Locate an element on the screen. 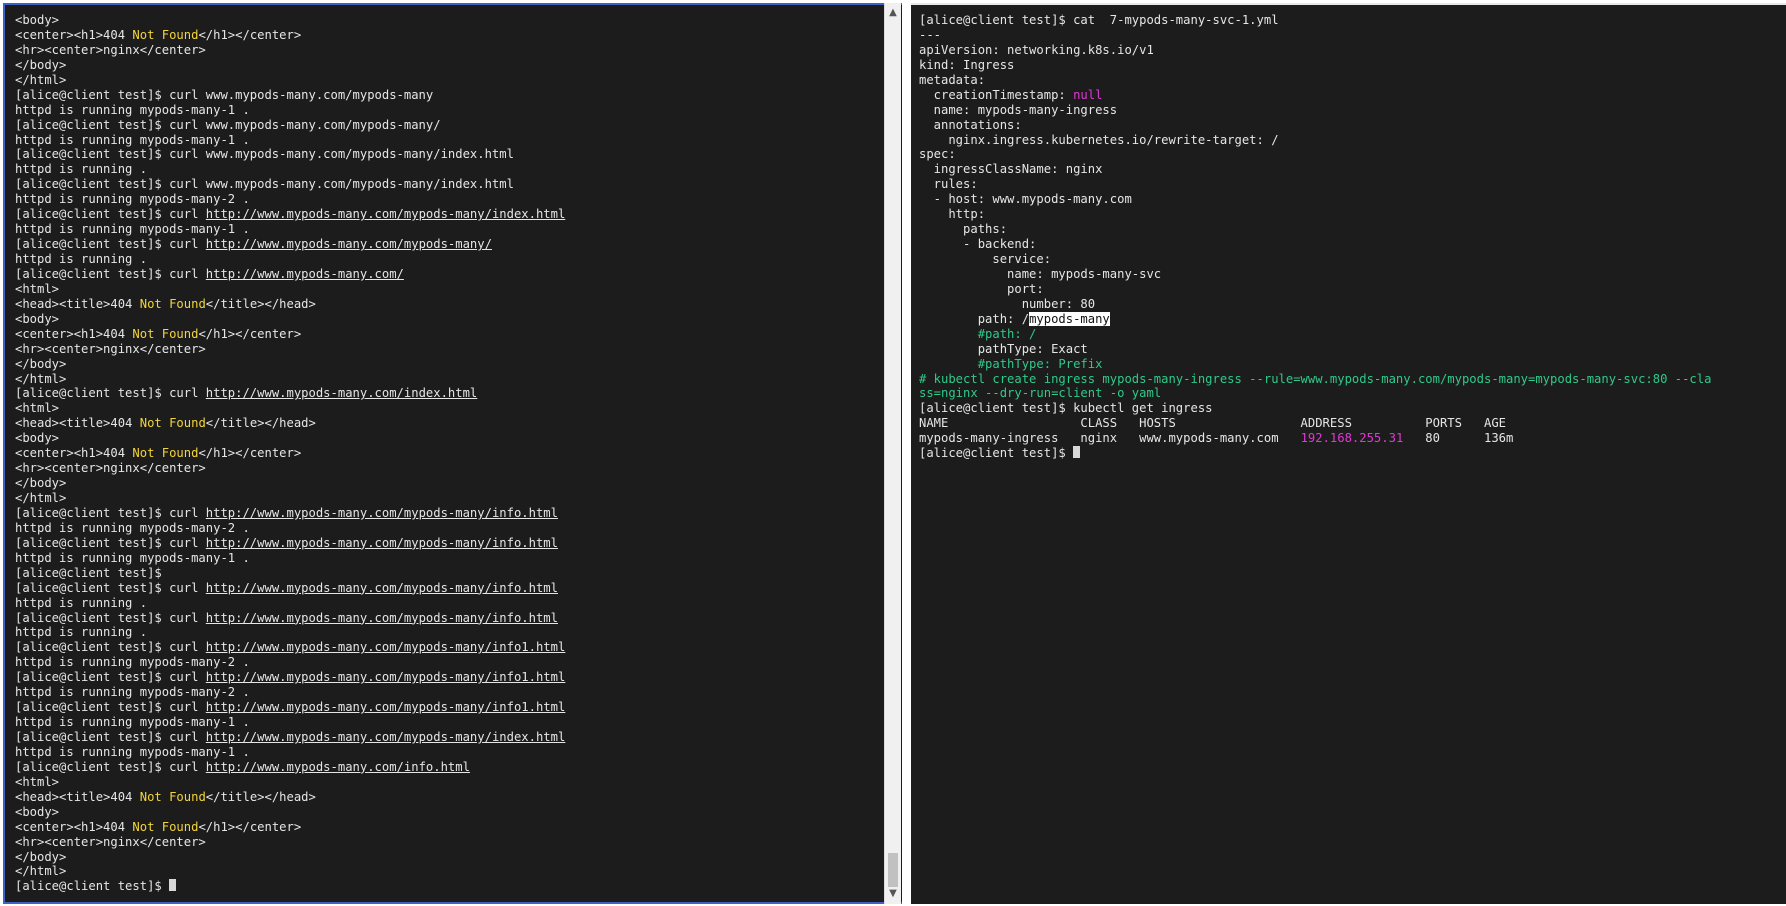  comment-text: #path: / is located at coordinates (978, 333).